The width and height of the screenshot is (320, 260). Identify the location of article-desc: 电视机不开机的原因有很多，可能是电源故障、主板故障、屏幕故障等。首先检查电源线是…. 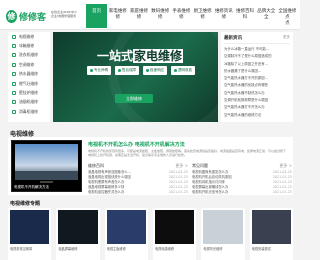
(187, 153).